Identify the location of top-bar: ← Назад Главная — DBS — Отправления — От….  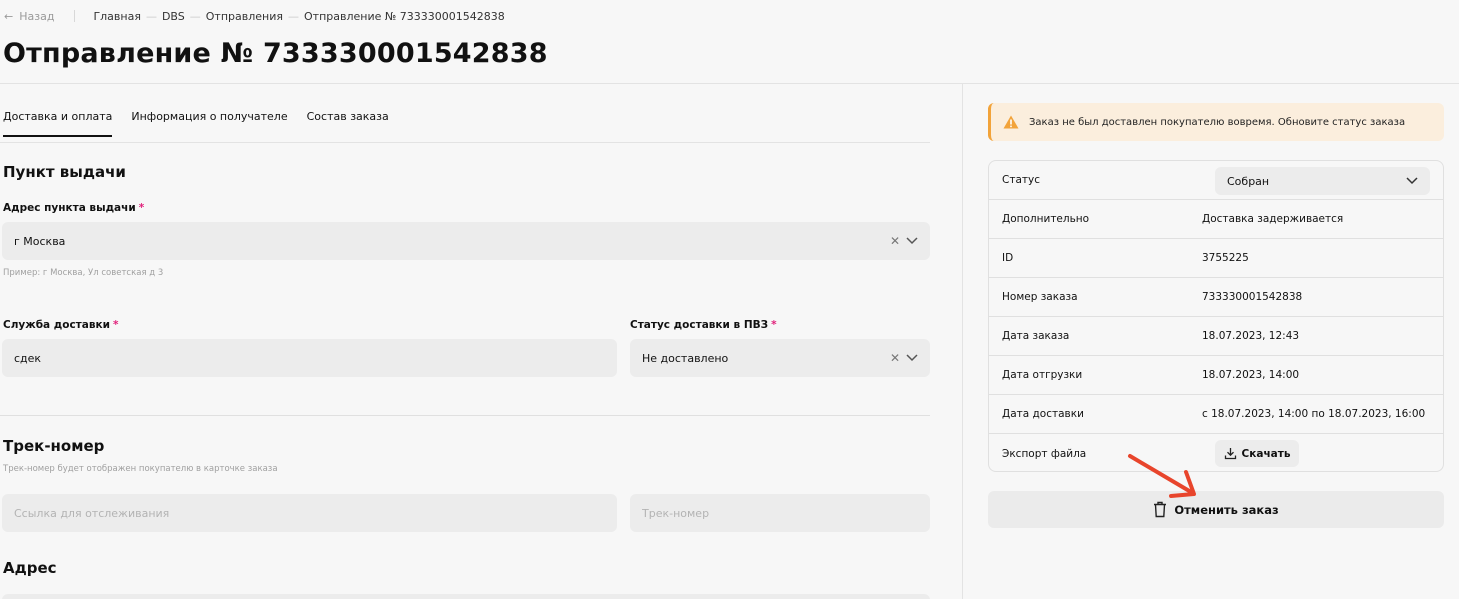
(729, 16).